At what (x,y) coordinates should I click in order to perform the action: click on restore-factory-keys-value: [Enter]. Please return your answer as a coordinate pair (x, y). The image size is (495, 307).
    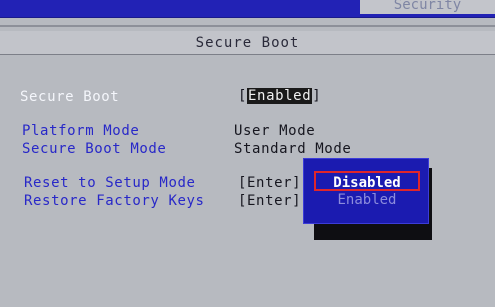
    Looking at the image, I should click on (269, 201).